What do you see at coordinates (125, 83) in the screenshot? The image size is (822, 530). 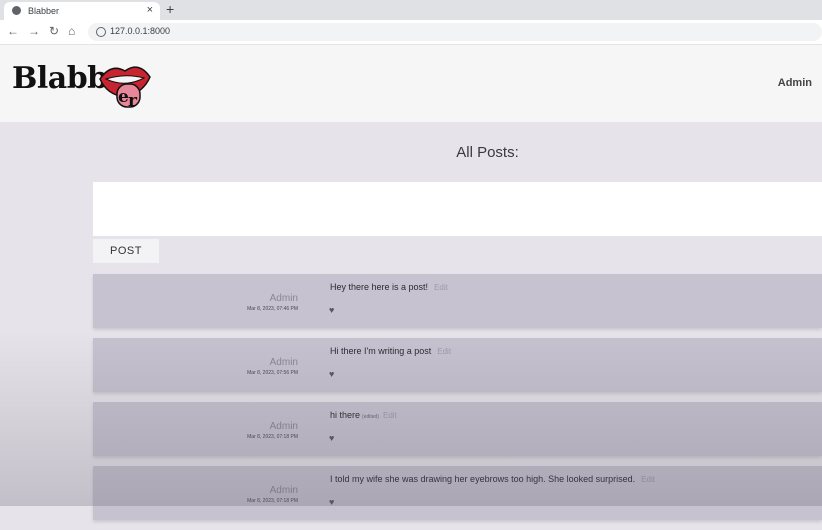 I see `lips-logo-icon: e r` at bounding box center [125, 83].